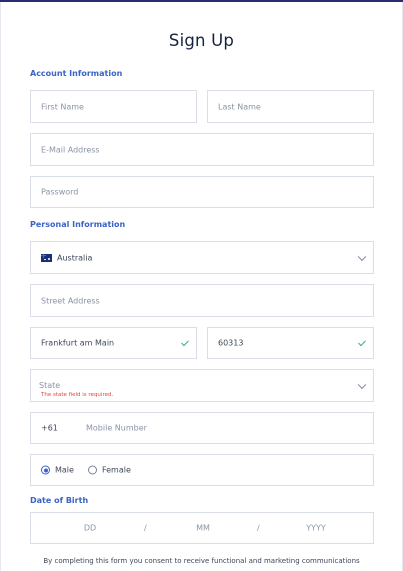 The width and height of the screenshot is (403, 571). Describe the element at coordinates (70, 149) in the screenshot. I see `email-placeholder: E-Mail Address` at that location.